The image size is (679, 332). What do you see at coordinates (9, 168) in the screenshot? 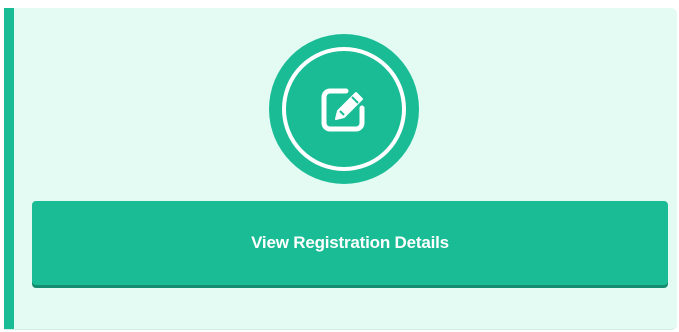
I see `card-accent-bar` at bounding box center [9, 168].